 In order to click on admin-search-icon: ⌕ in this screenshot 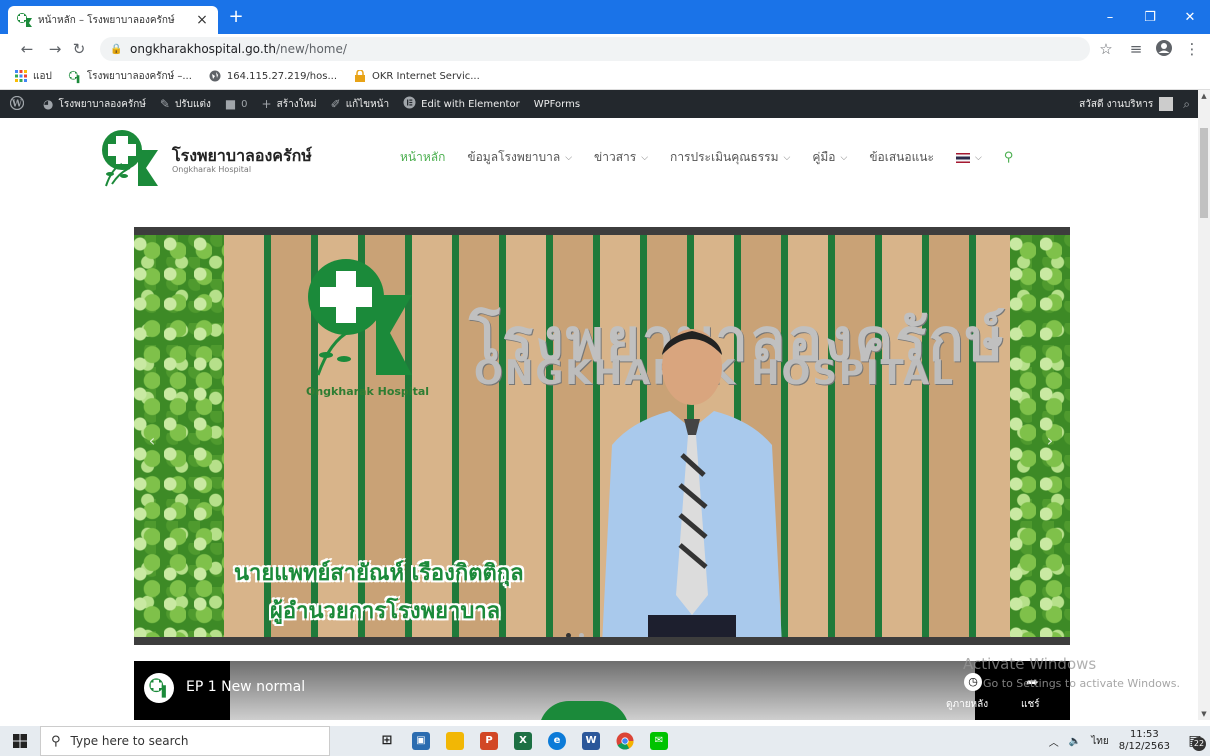, I will do `click(1186, 104)`.